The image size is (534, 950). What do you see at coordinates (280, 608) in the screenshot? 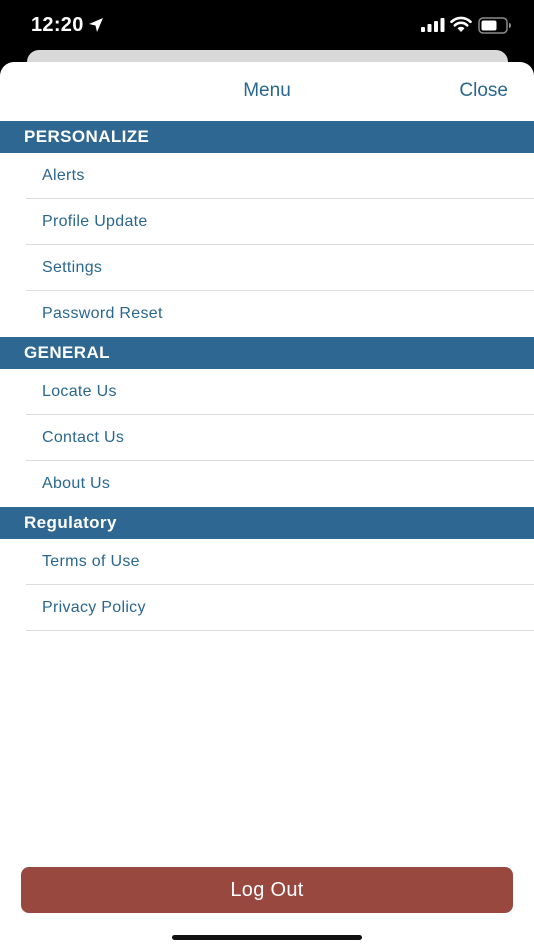
I see `menu-item-privacy-policy: Privacy Policy` at bounding box center [280, 608].